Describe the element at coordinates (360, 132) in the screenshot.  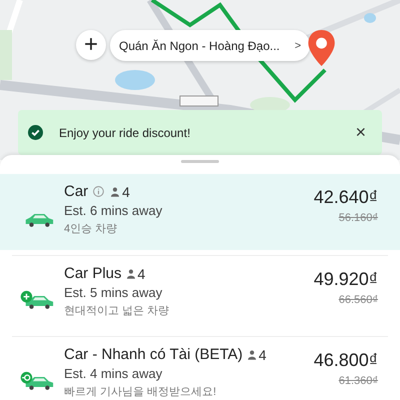
I see `close-button: ×` at that location.